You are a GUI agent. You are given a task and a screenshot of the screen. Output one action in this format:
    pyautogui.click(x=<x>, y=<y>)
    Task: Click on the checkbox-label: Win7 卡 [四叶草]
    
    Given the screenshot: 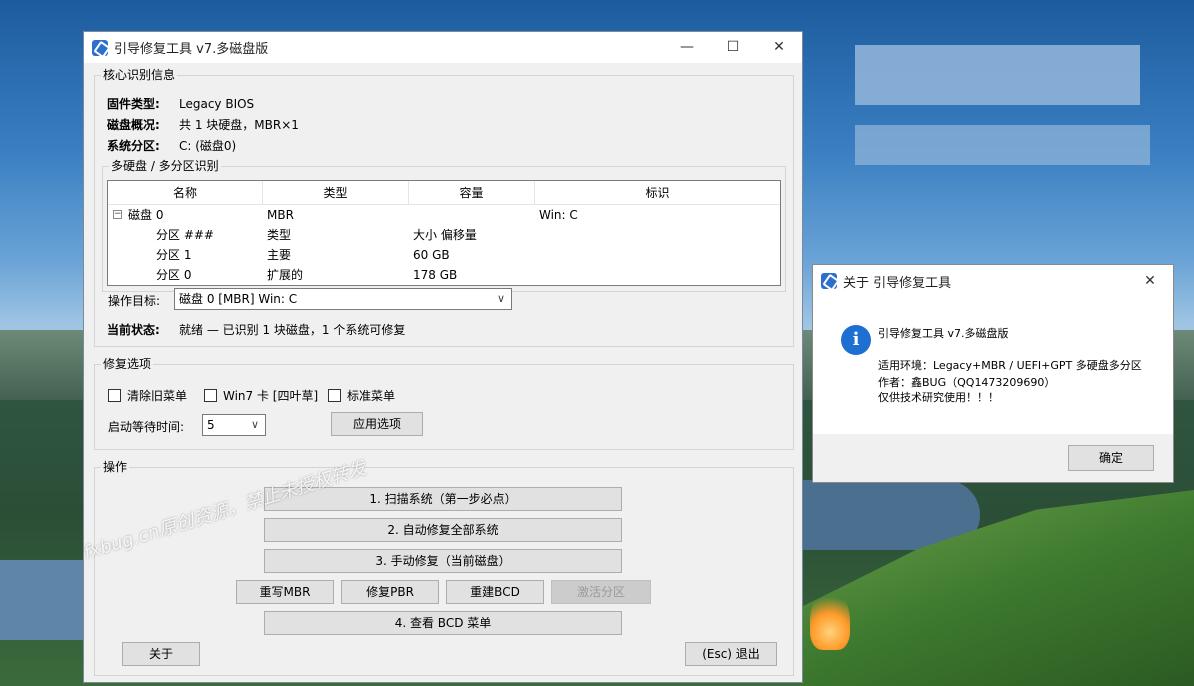 What is the action you would take?
    pyautogui.click(x=271, y=396)
    